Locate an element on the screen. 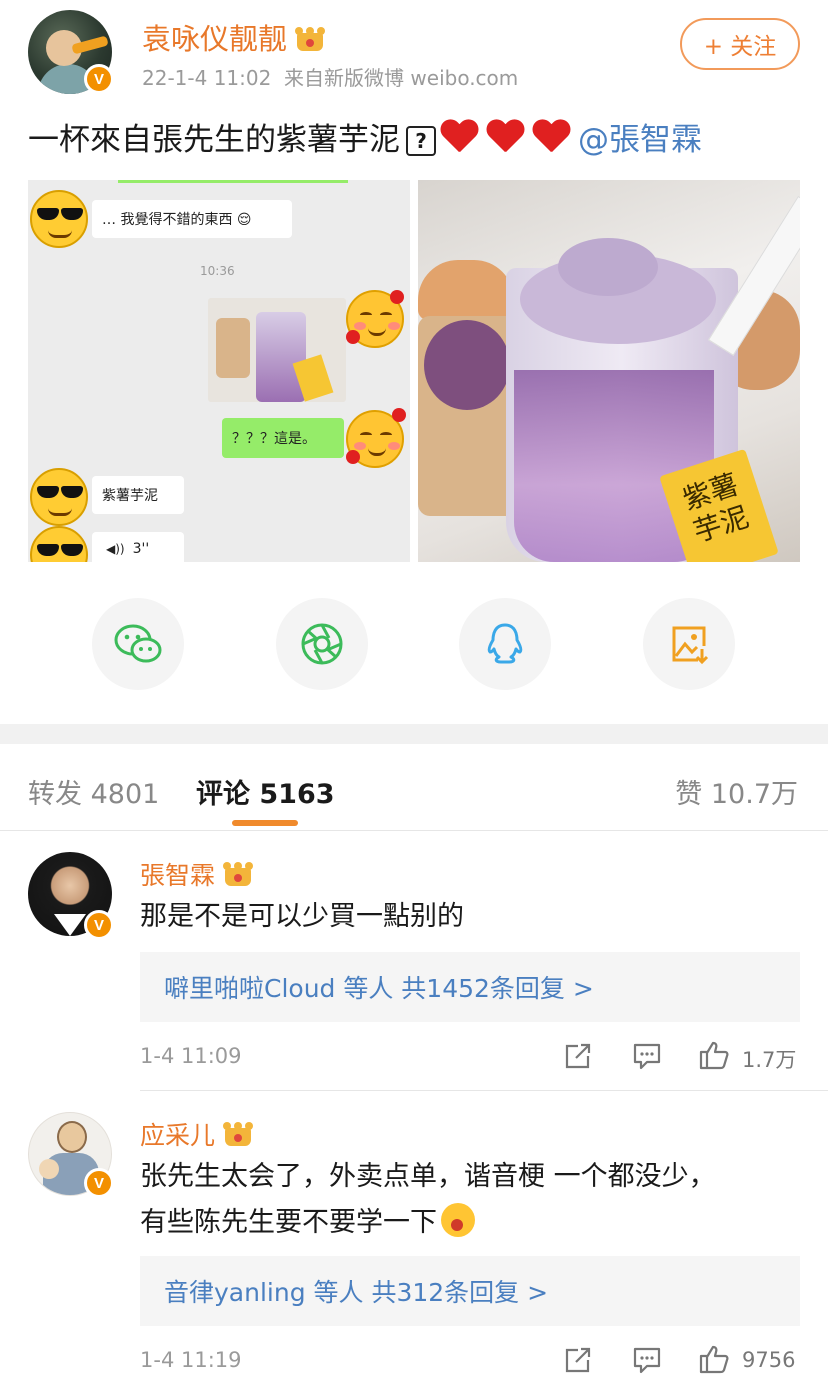 The width and height of the screenshot is (828, 1394). qq-icon is located at coordinates (505, 643).